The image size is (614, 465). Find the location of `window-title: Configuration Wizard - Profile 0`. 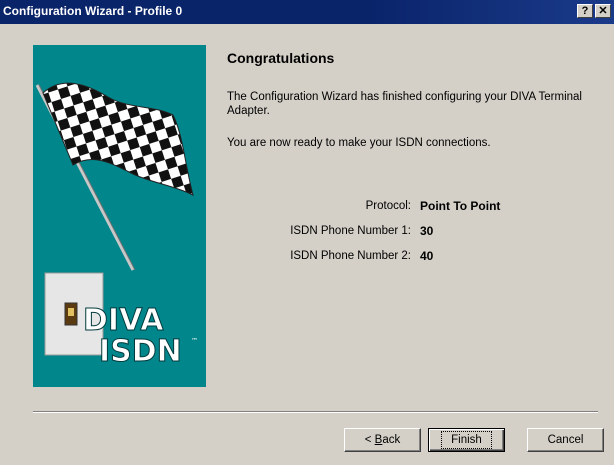

window-title: Configuration Wizard - Profile 0 is located at coordinates (93, 11).